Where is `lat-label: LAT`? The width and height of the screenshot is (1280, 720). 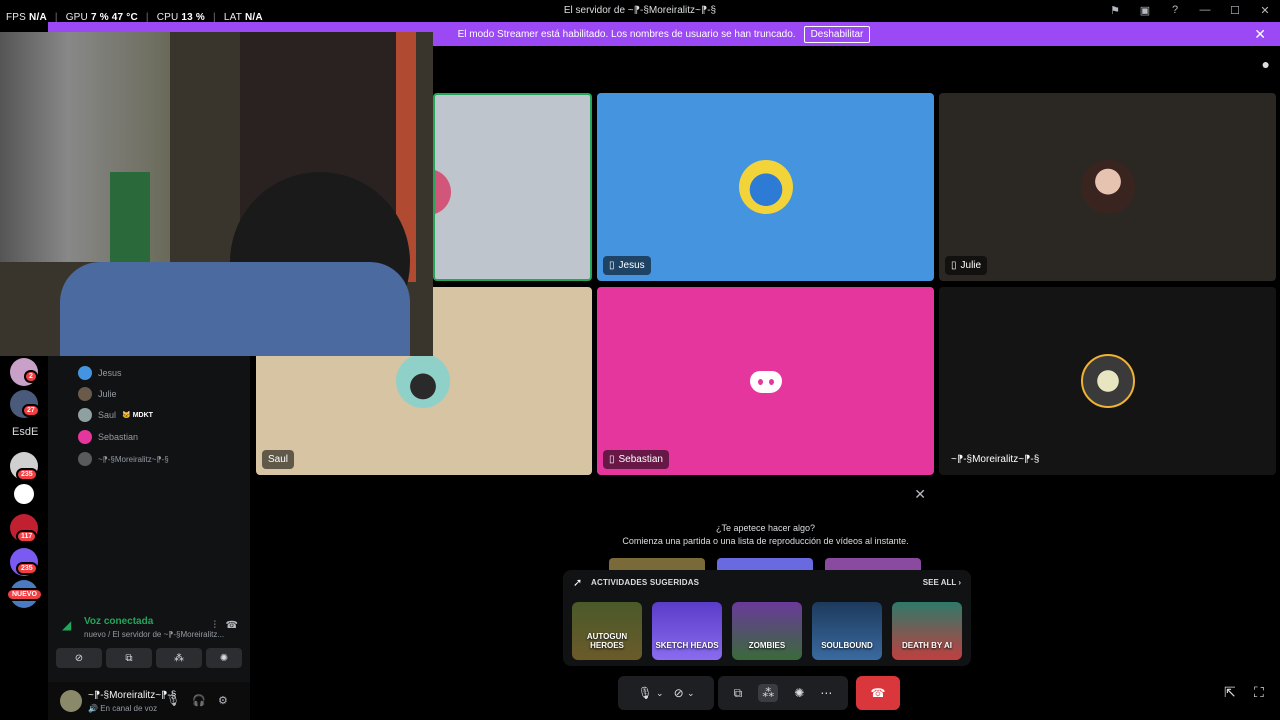 lat-label: LAT is located at coordinates (233, 17).